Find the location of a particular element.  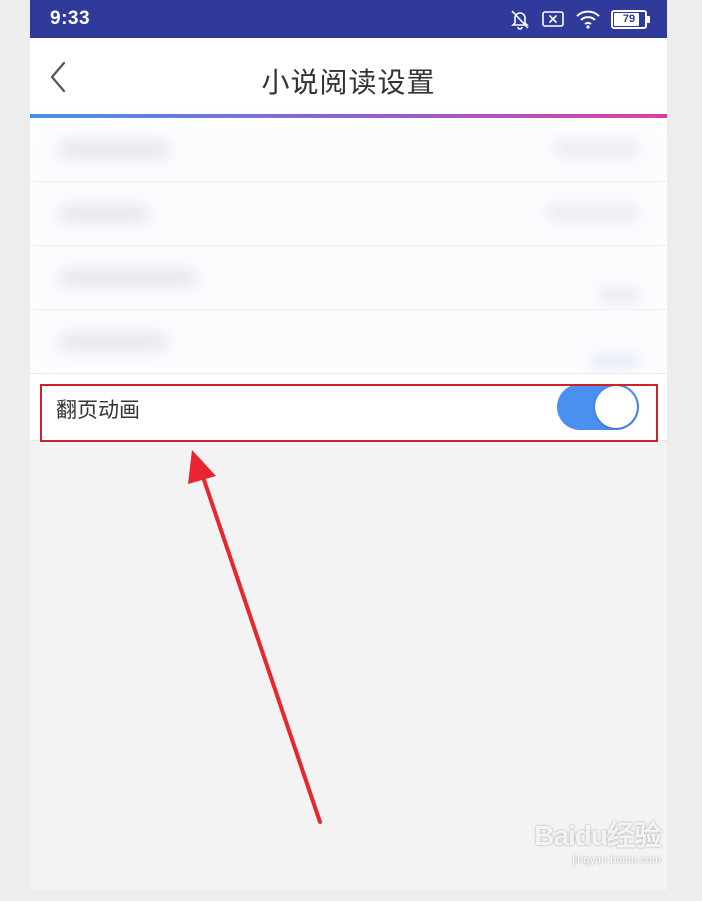

baidu-jingyan-watermark: Baidu经验 jingyan.baidu.com is located at coordinates (595, 849).